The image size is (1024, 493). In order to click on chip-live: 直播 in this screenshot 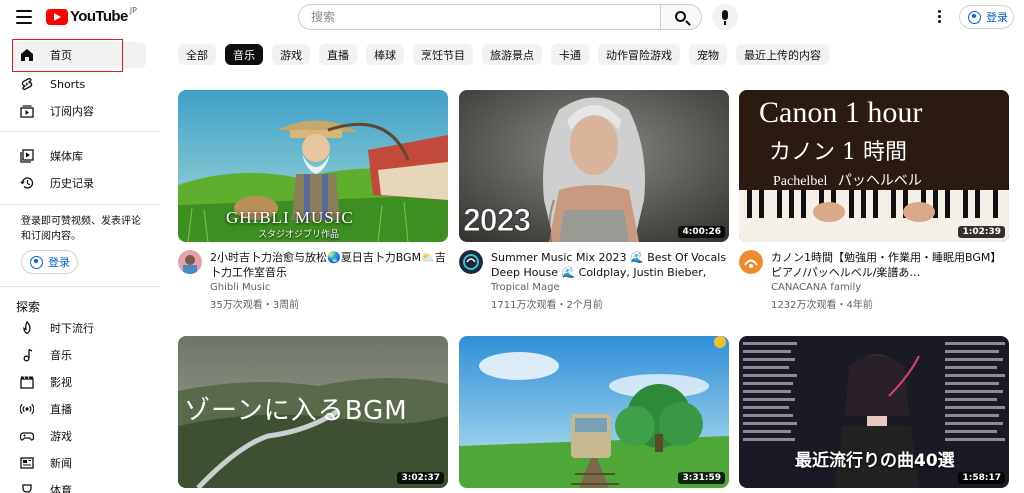, I will do `click(338, 54)`.